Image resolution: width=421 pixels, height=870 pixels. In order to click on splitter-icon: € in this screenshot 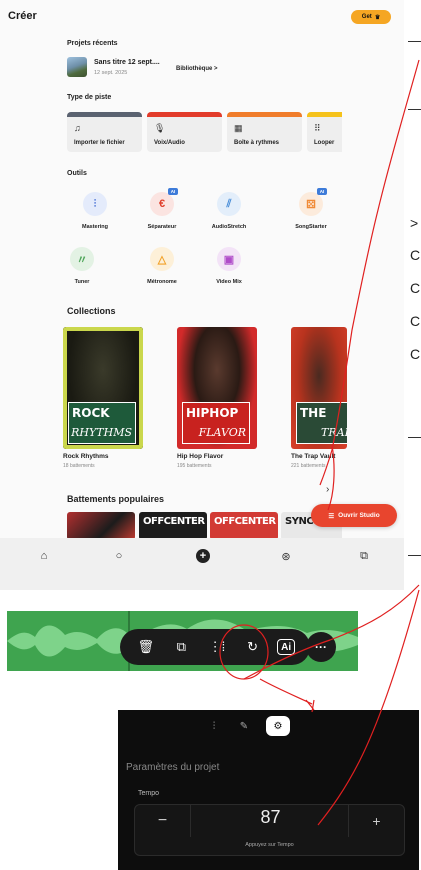, I will do `click(162, 204)`.